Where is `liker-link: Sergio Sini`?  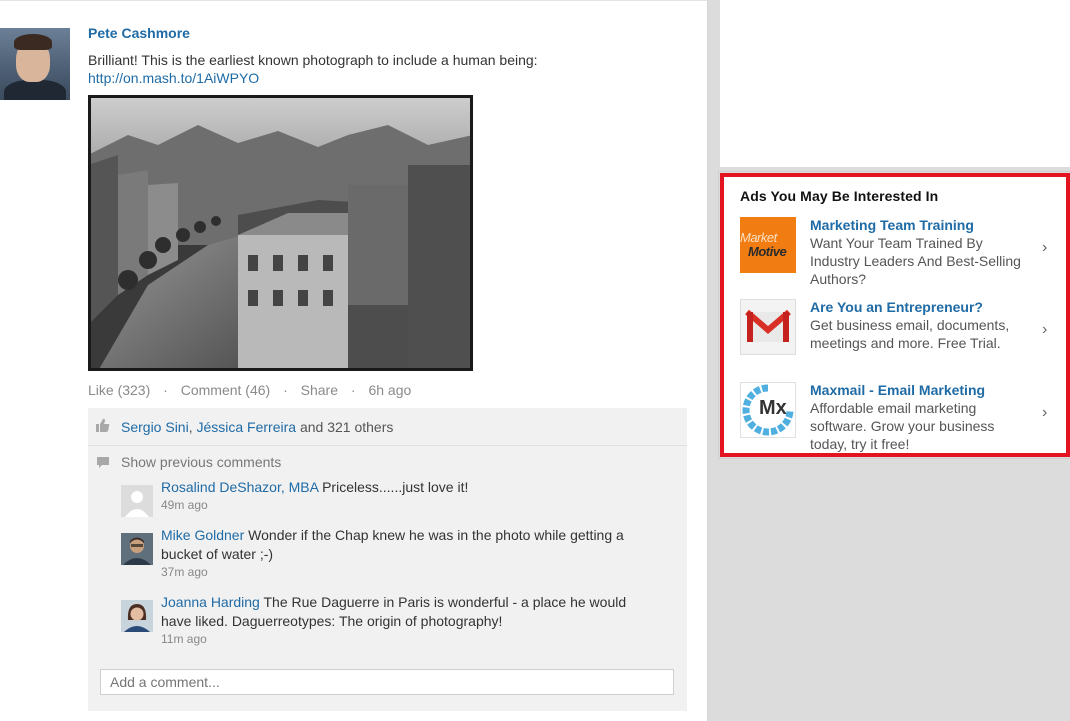 liker-link: Sergio Sini is located at coordinates (155, 427).